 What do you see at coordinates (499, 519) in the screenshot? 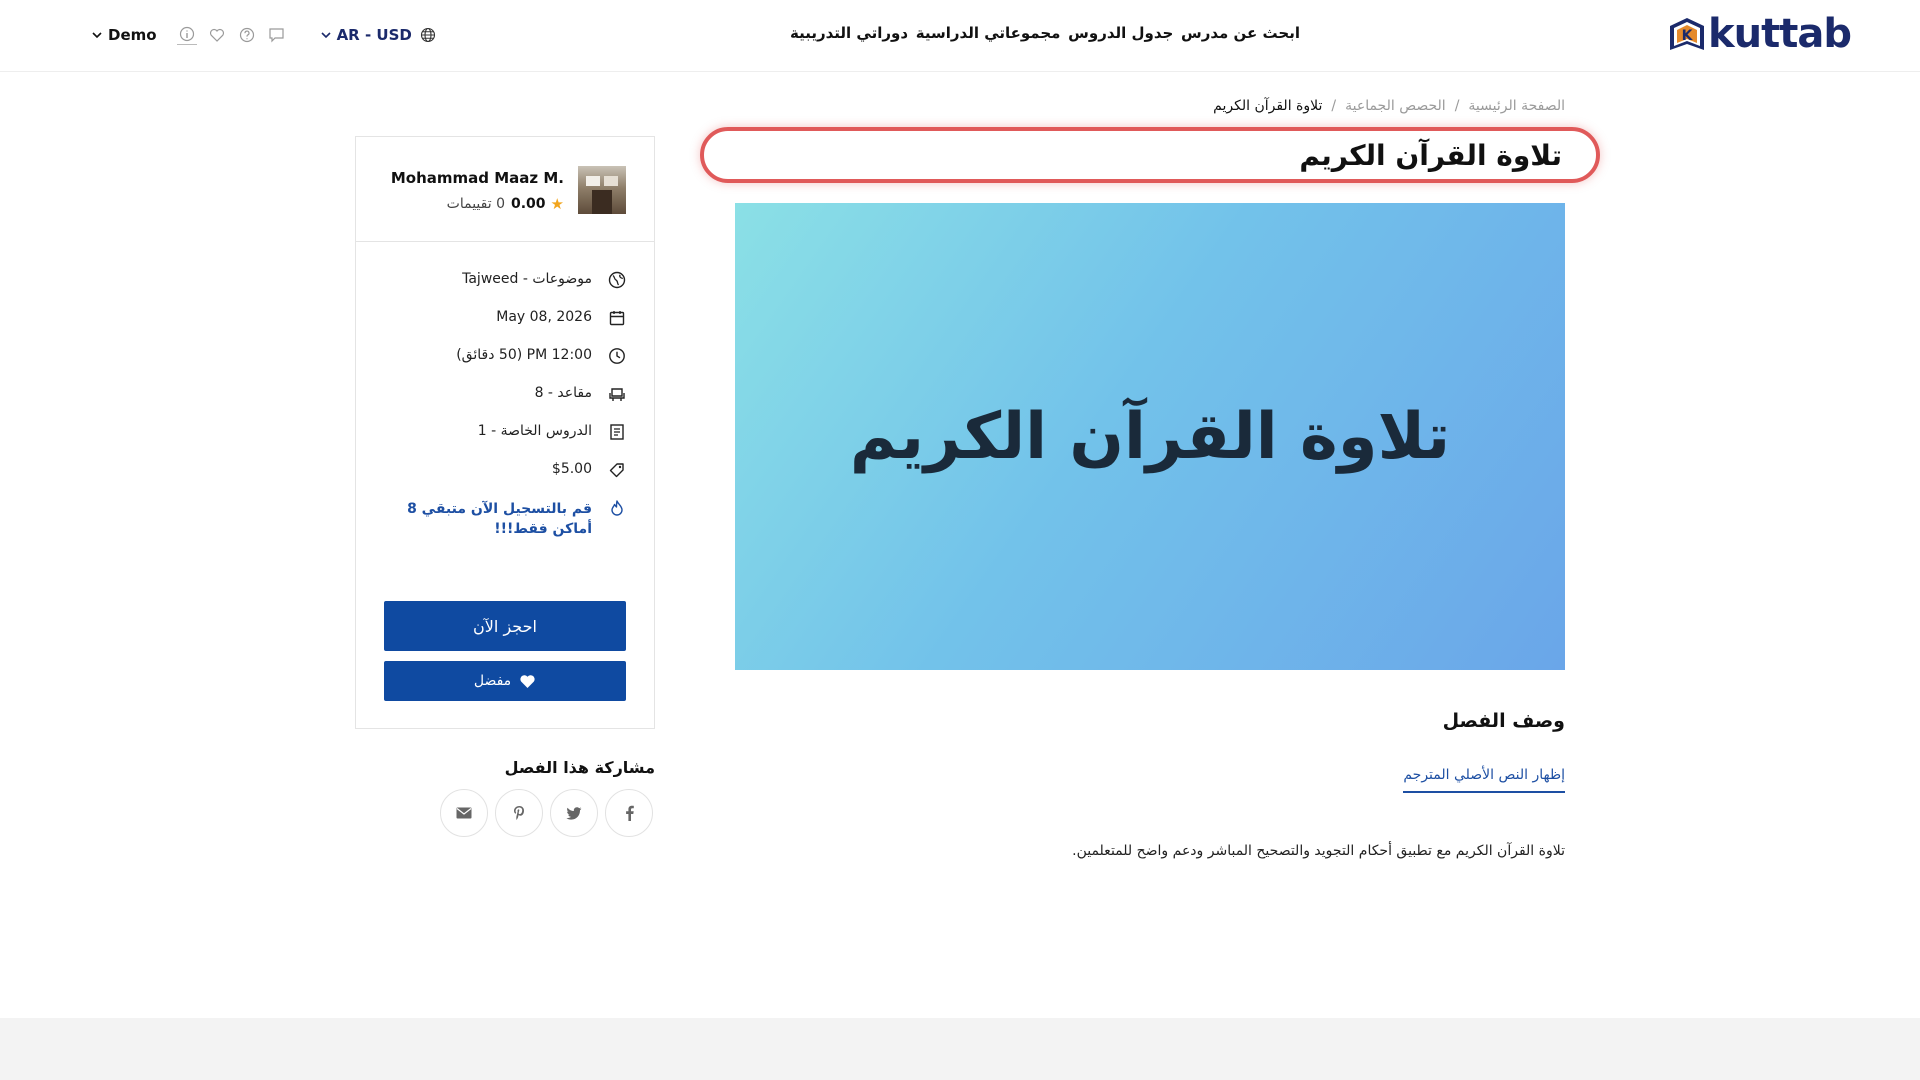
I see `availability-alert: قم بالتسجيل الآن متبقي 8 أماكن فقط!!!` at bounding box center [499, 519].